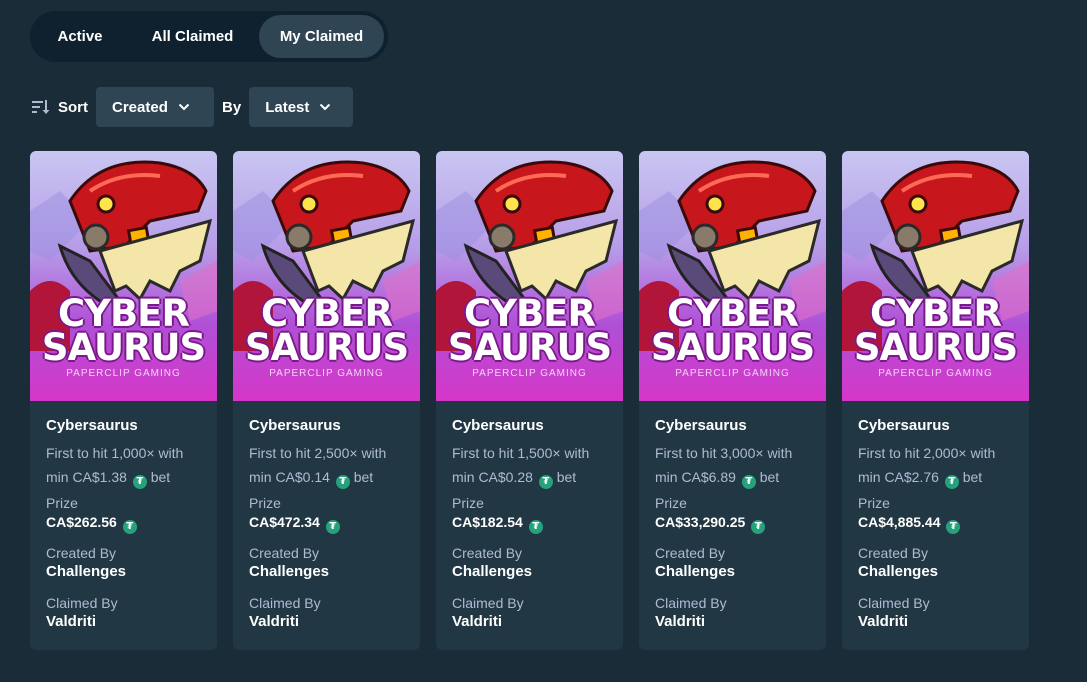 The width and height of the screenshot is (1087, 682). I want to click on by-label: By, so click(232, 107).